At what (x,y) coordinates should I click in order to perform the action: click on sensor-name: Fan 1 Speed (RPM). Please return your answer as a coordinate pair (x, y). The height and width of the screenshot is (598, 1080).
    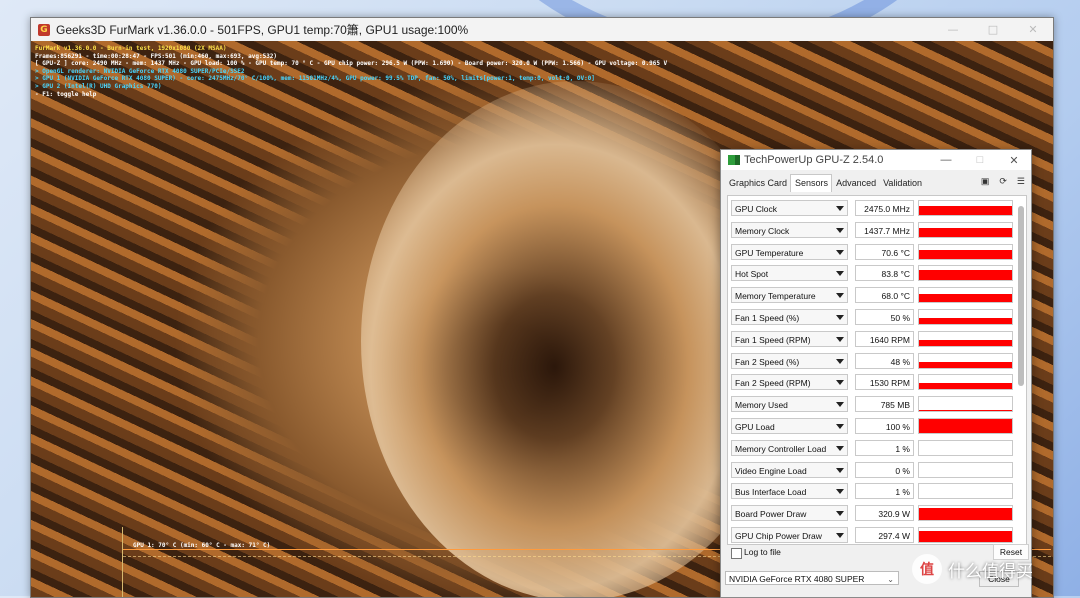
    Looking at the image, I should click on (773, 339).